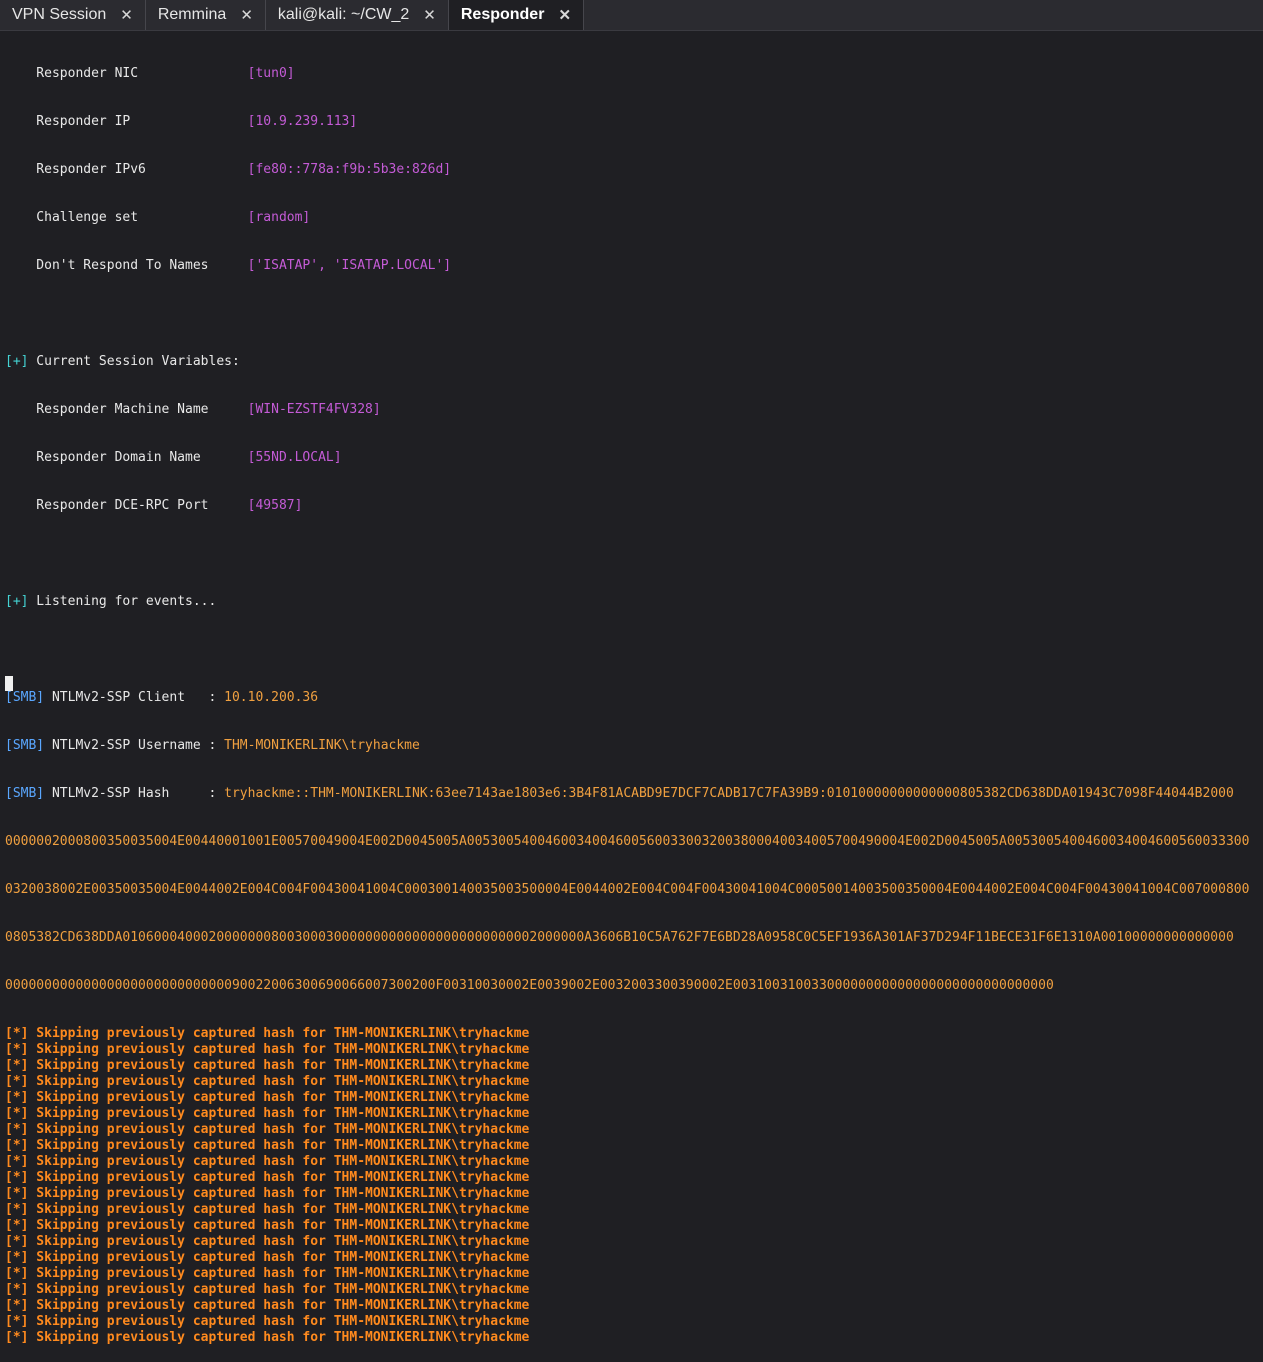 Image resolution: width=1263 pixels, height=1362 pixels. What do you see at coordinates (126, 409) in the screenshot?
I see `session-var-label: Responder Machine Name` at bounding box center [126, 409].